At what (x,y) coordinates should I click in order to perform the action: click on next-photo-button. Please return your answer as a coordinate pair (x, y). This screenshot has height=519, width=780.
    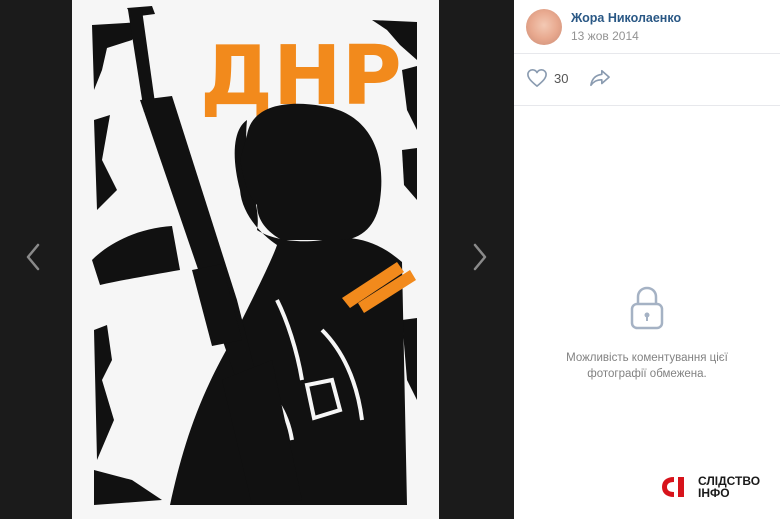
    Looking at the image, I should click on (480, 257).